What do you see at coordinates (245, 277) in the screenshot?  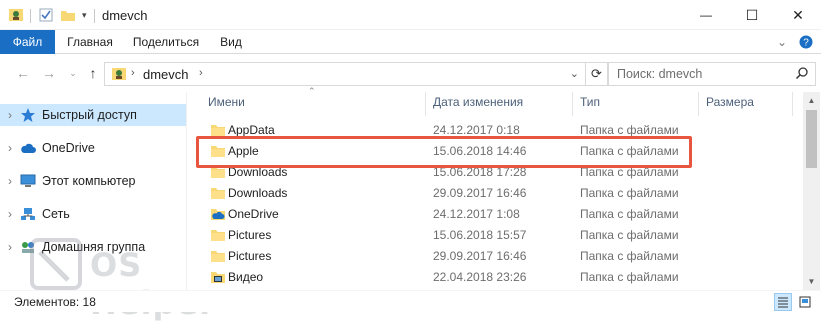 I see `file-name: Видео` at bounding box center [245, 277].